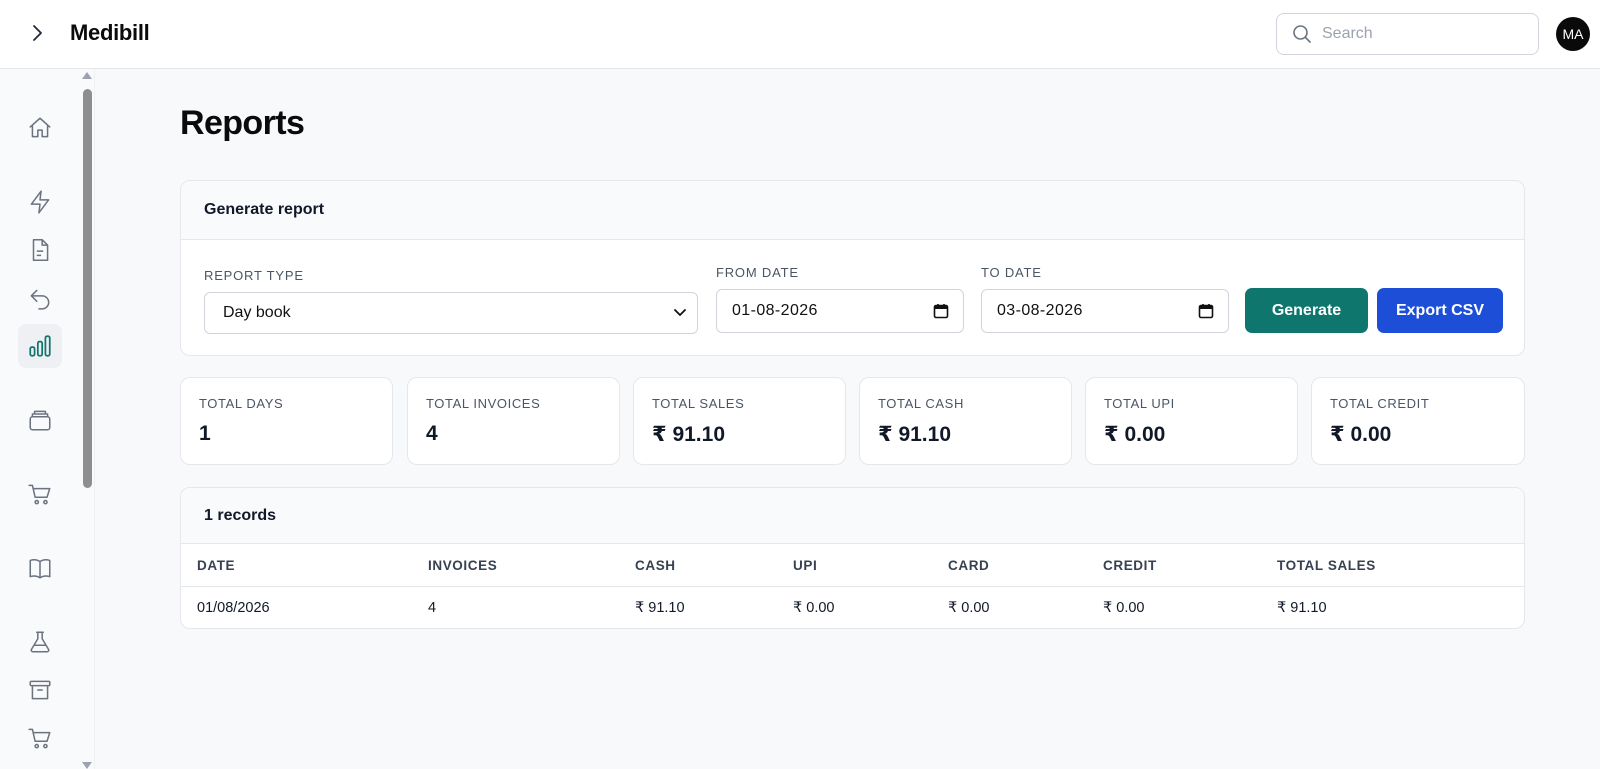 This screenshot has width=1600, height=769. I want to click on user-avatar: MA, so click(1573, 34).